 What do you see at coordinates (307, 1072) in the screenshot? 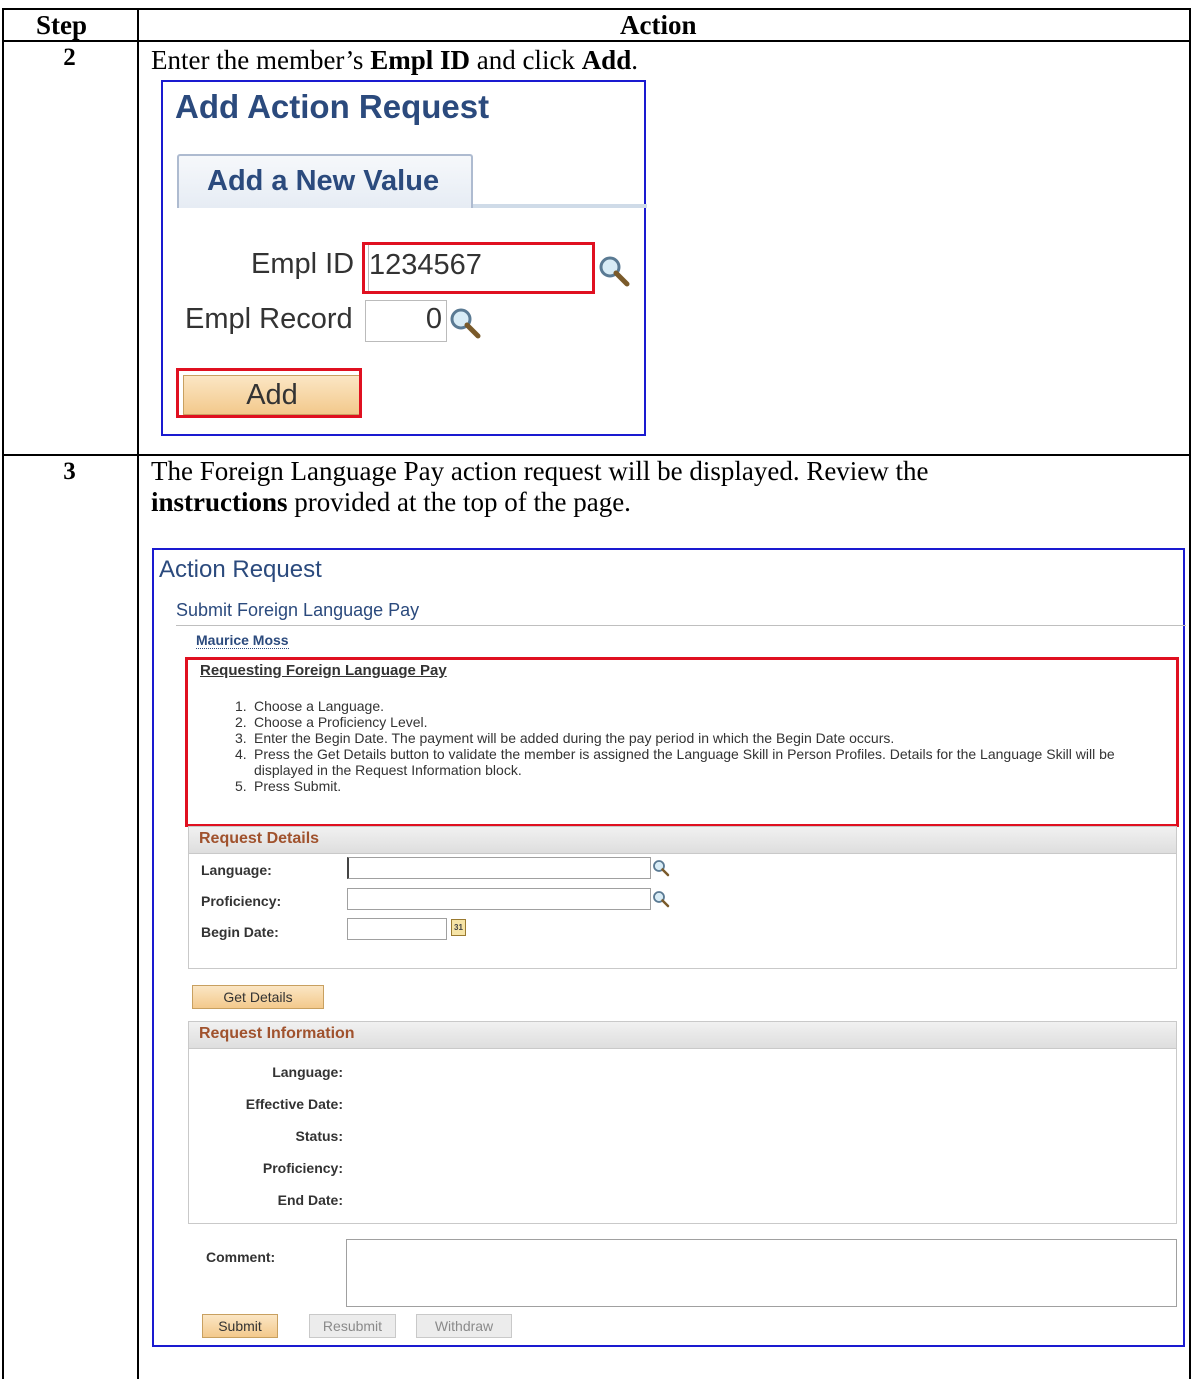
I see `info-language-label: Language:` at bounding box center [307, 1072].